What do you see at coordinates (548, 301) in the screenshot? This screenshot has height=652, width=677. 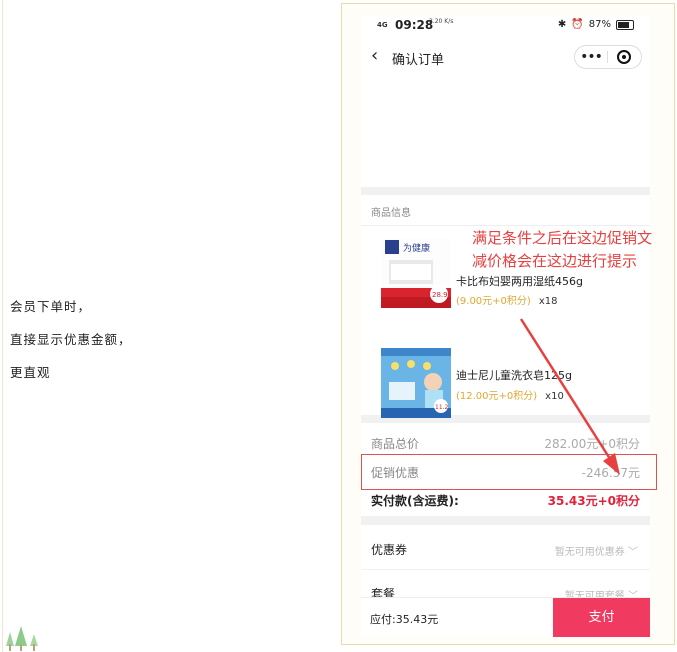 I see `item-1-qty: x18` at bounding box center [548, 301].